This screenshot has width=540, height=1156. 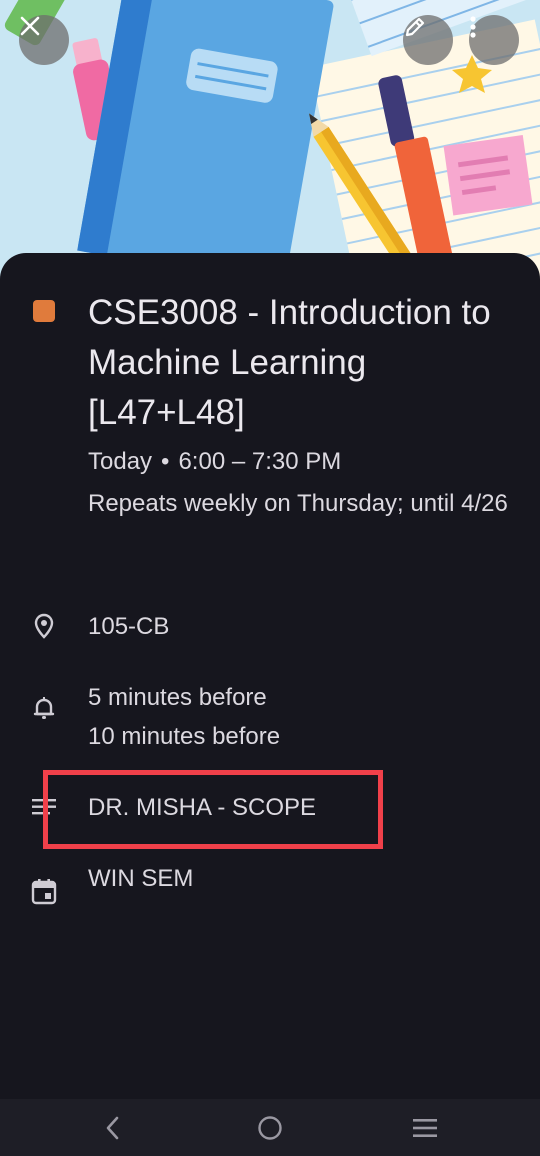 What do you see at coordinates (415, 27) in the screenshot?
I see `edit-pencil-icon` at bounding box center [415, 27].